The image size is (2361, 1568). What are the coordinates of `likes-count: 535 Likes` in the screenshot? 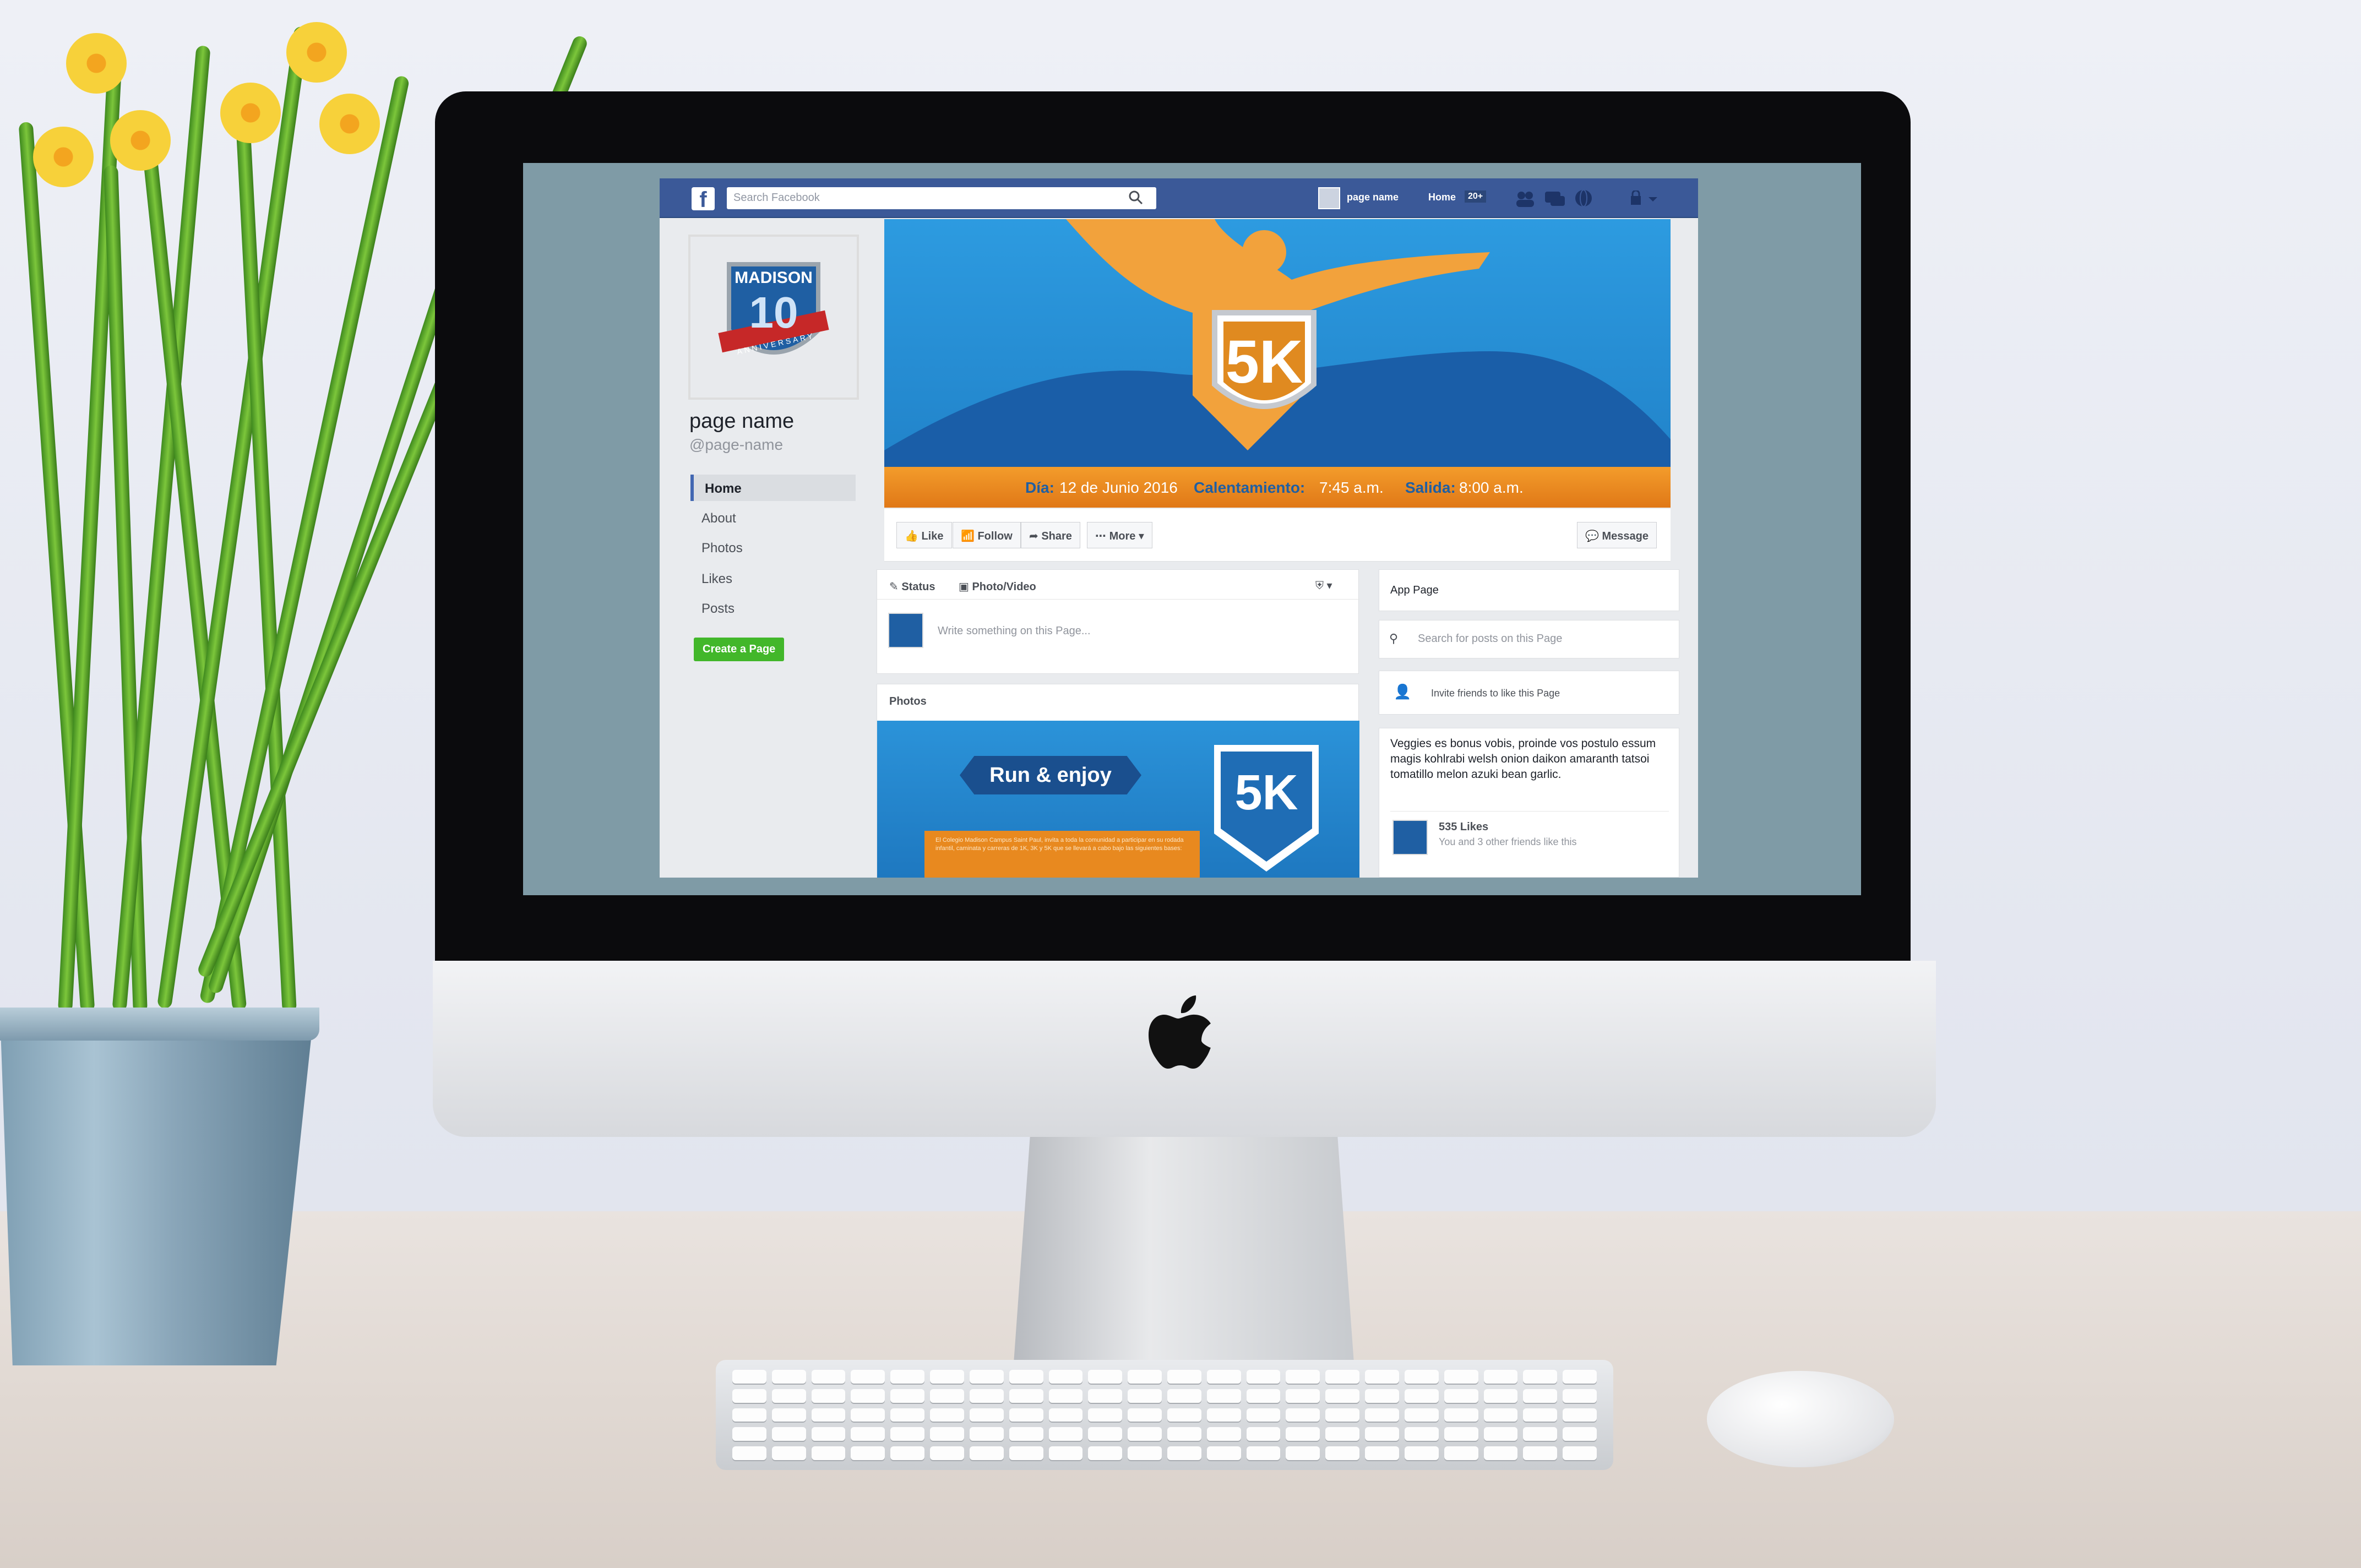 It's located at (1463, 828).